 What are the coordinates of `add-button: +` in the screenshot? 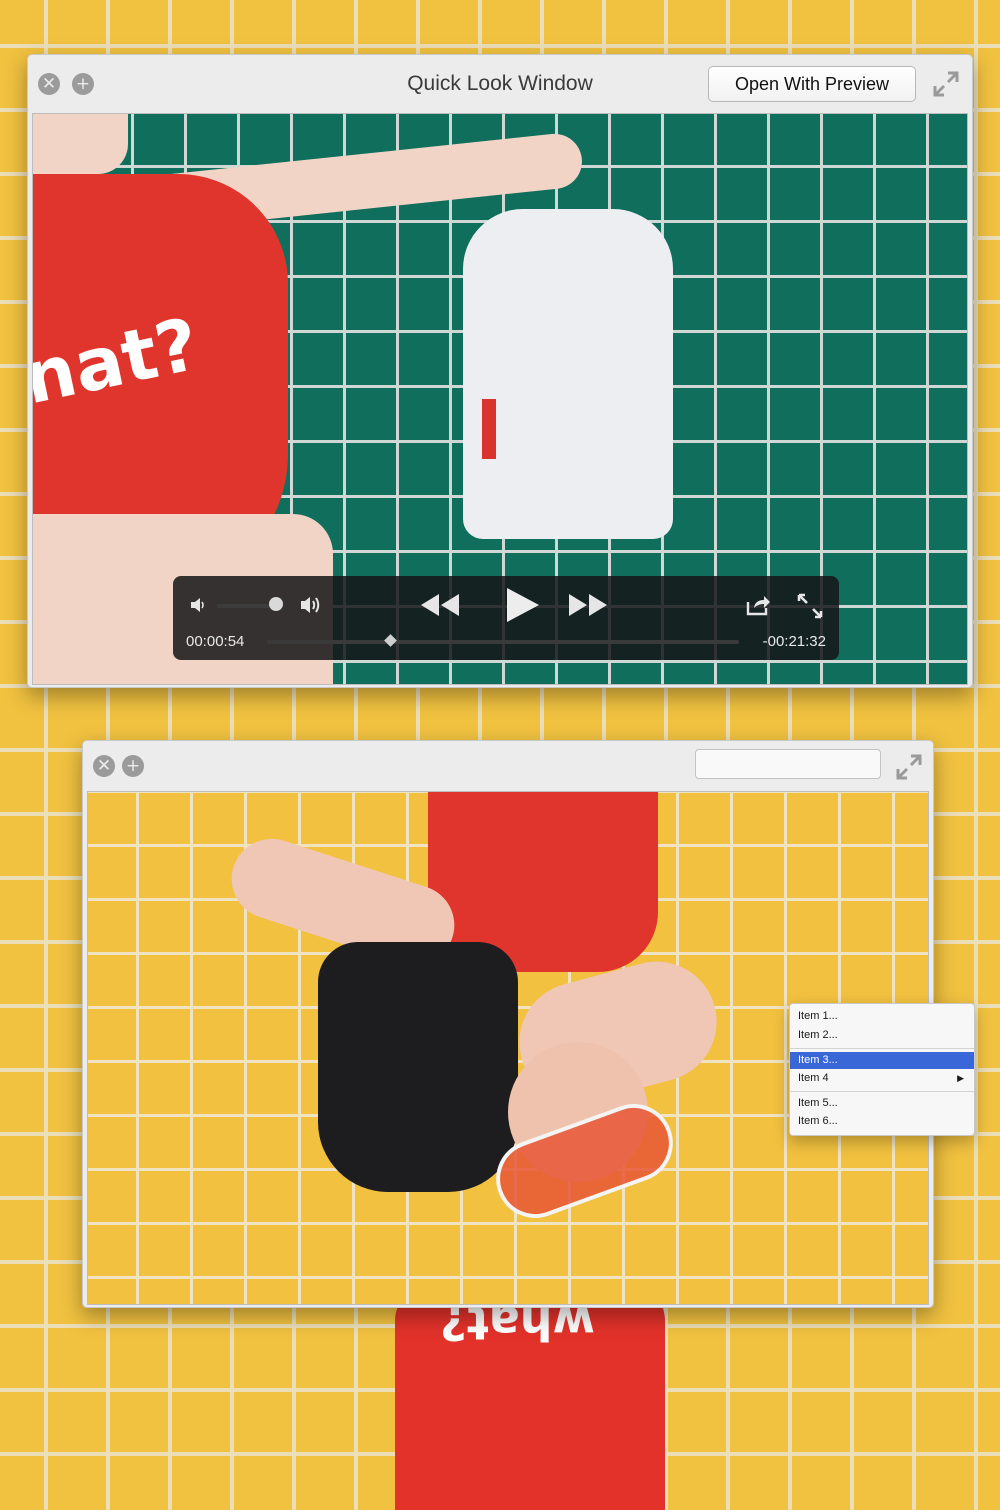 It's located at (133, 766).